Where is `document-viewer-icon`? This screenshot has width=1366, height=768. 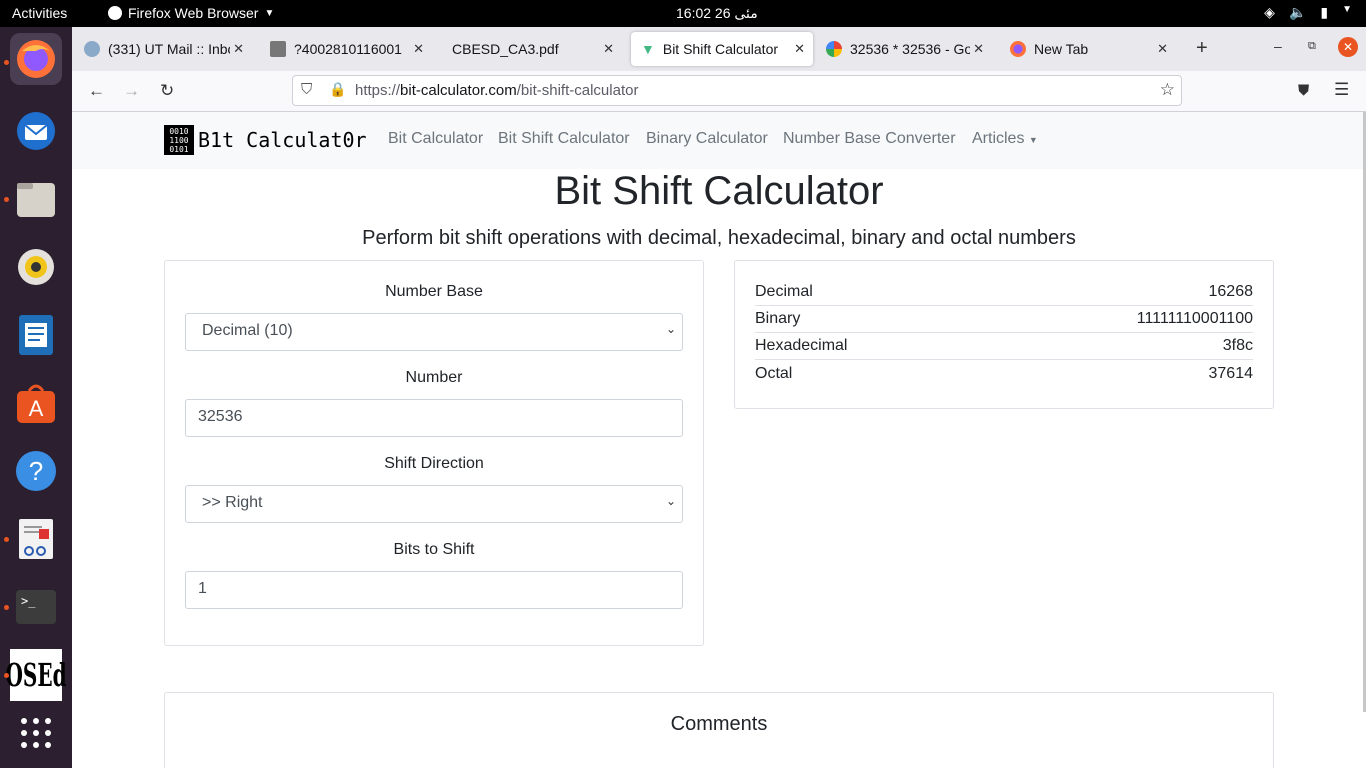 document-viewer-icon is located at coordinates (36, 539).